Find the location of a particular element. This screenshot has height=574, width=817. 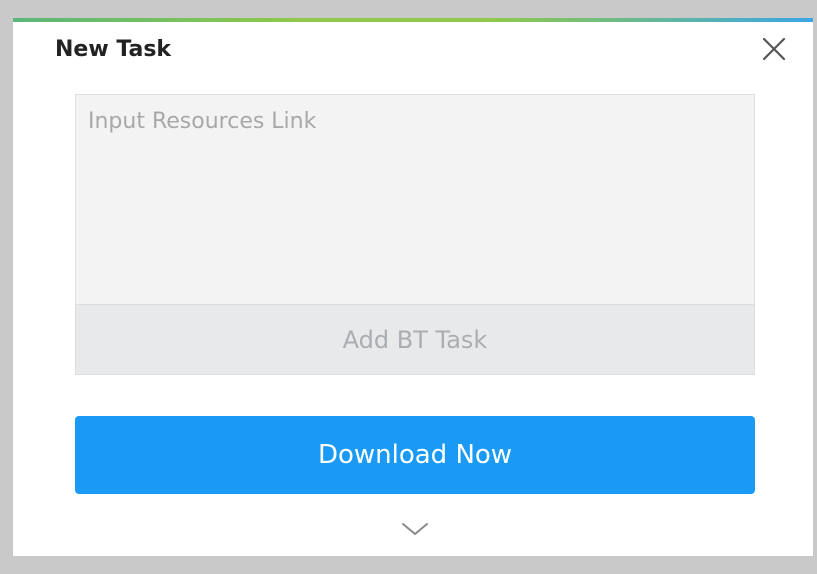

expand-options-button is located at coordinates (415, 529).